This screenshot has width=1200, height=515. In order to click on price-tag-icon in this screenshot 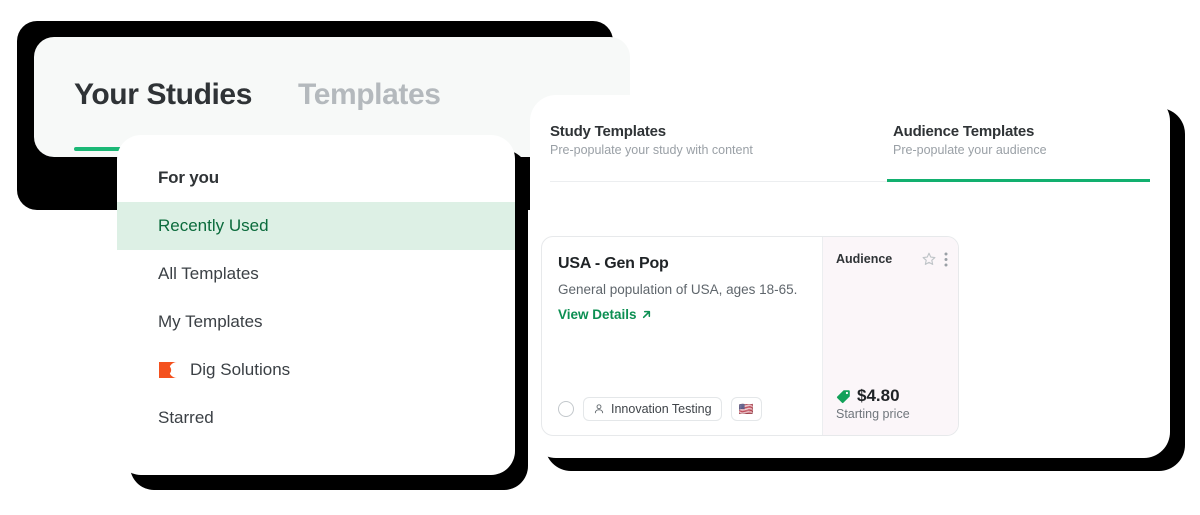, I will do `click(843, 396)`.